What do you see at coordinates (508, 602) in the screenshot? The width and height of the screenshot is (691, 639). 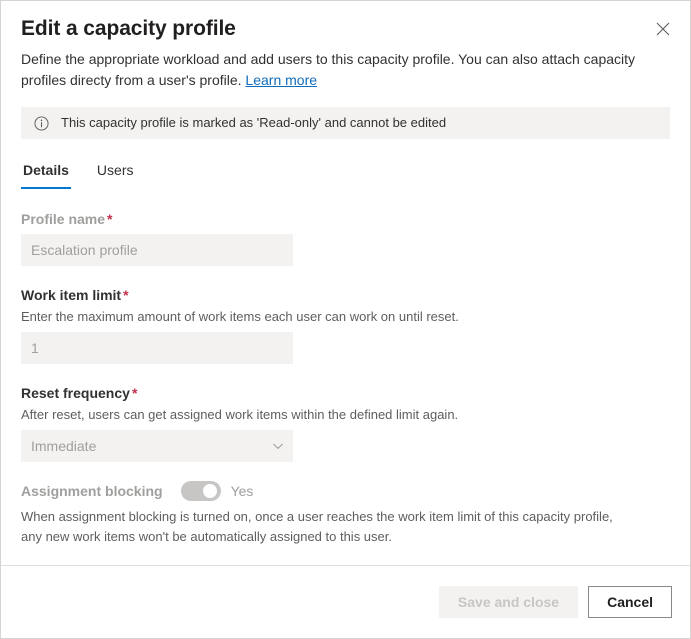 I see `save-and-close-button: Save and close` at bounding box center [508, 602].